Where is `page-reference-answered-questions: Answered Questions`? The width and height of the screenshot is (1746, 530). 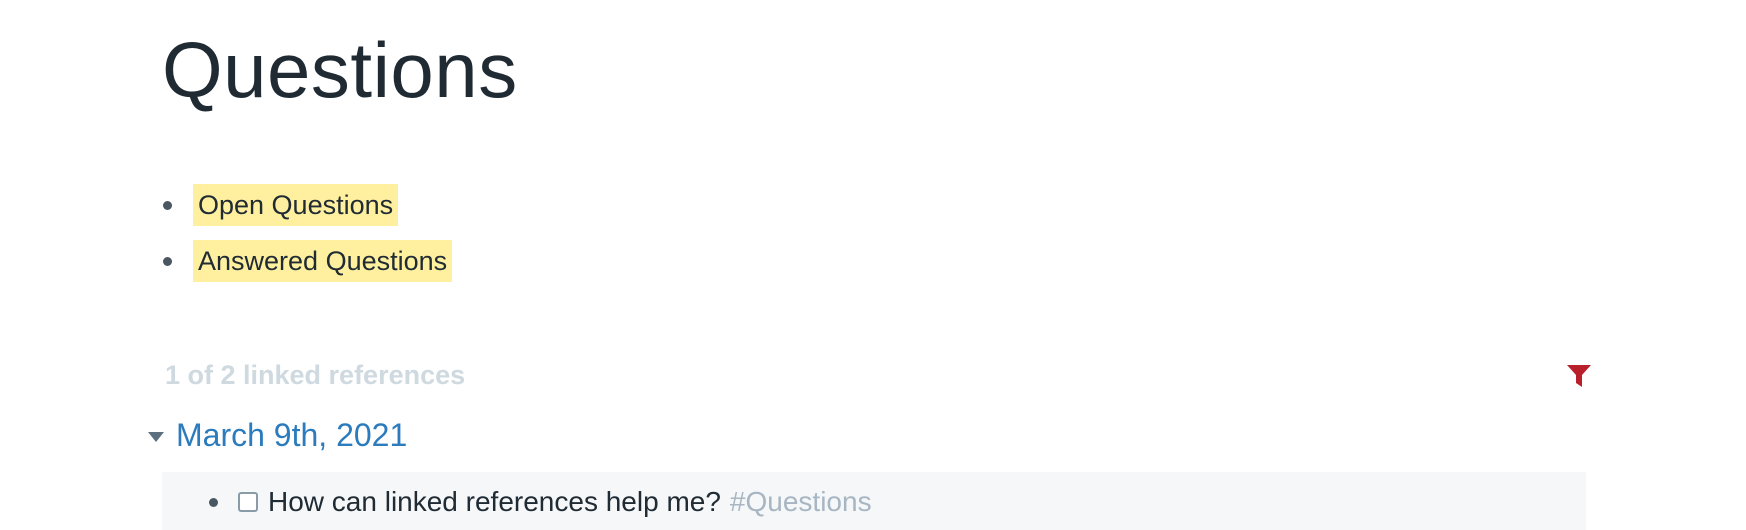 page-reference-answered-questions: Answered Questions is located at coordinates (323, 261).